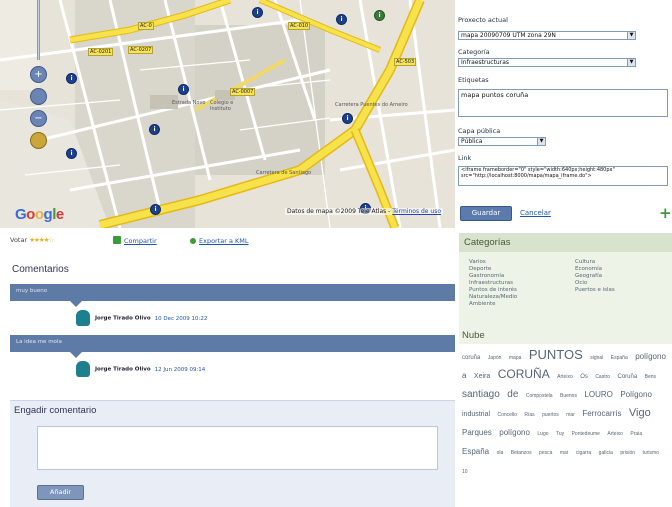  I want to click on compartir-link: Compartir, so click(140, 241).